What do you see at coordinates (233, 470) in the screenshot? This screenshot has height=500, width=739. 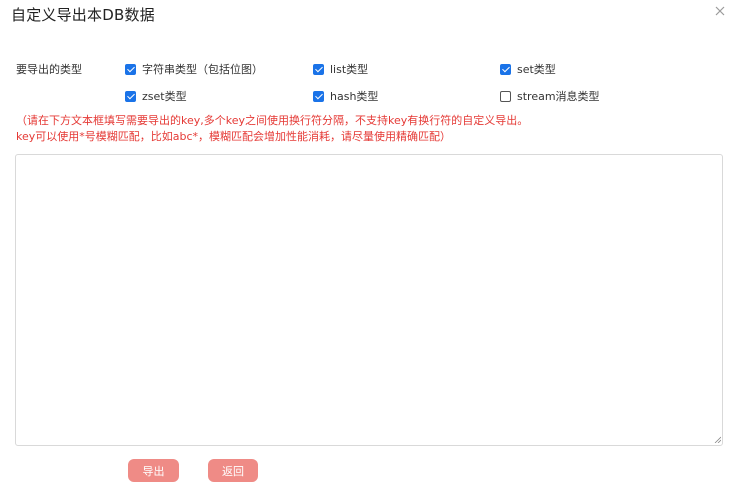 I see `back-button: 返回` at bounding box center [233, 470].